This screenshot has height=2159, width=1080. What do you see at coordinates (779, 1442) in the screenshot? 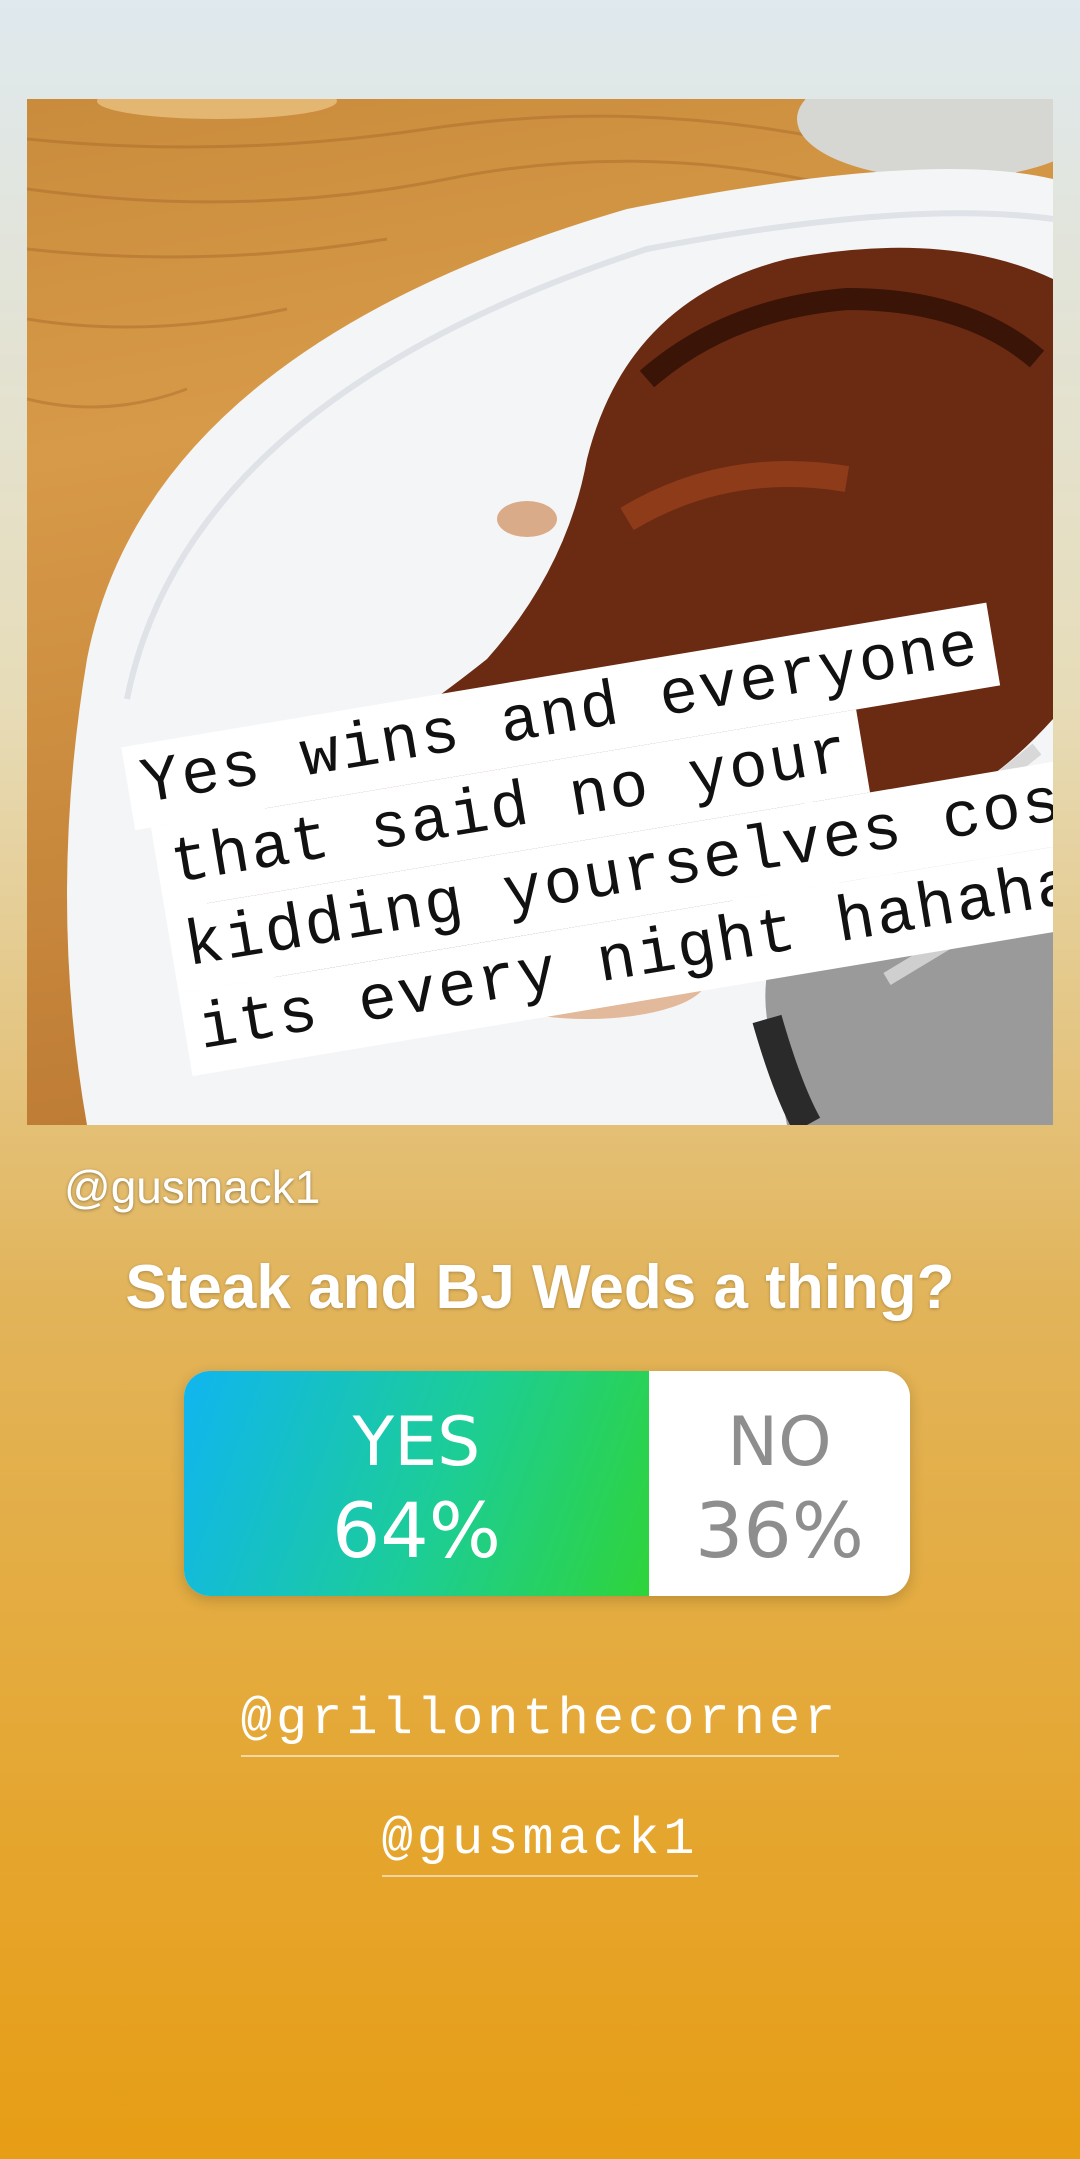
I see `poll-option-label: NO` at bounding box center [779, 1442].